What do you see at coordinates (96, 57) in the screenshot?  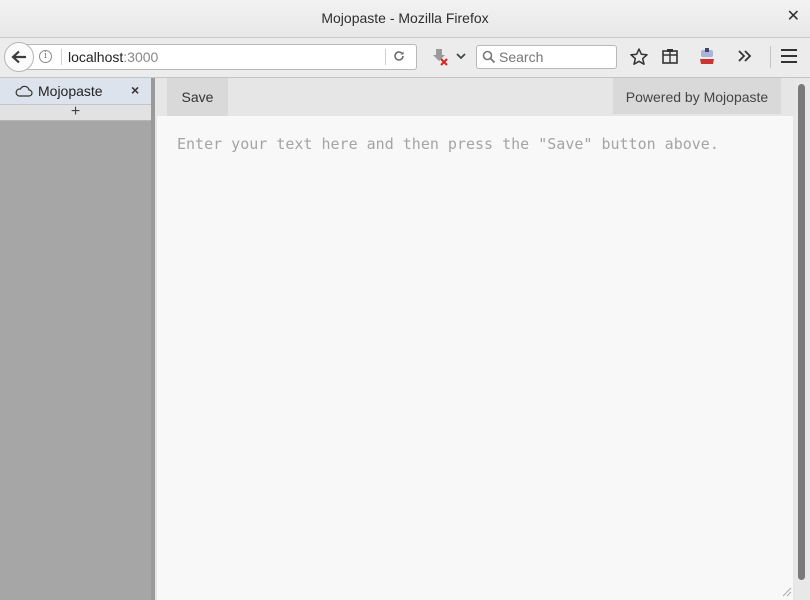 I see `url-host: localhost` at bounding box center [96, 57].